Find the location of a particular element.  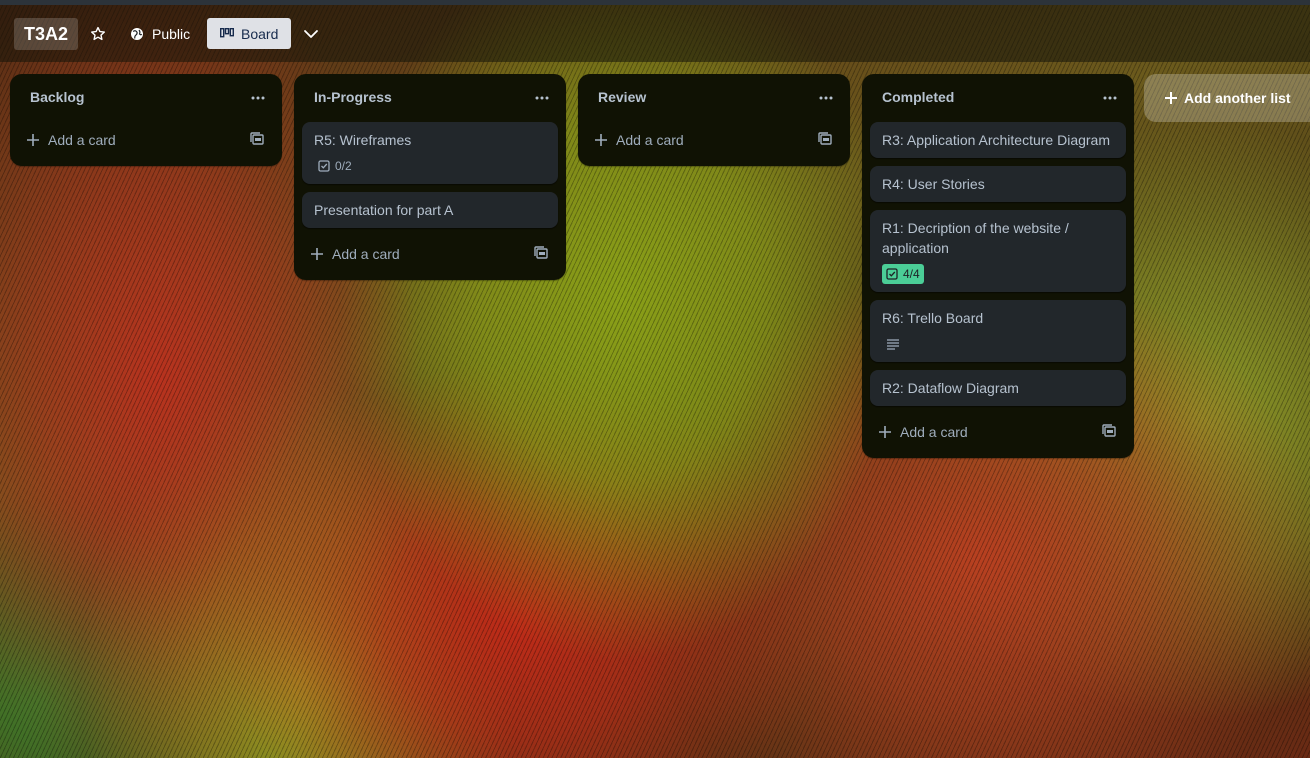

globe-icon is located at coordinates (137, 34).